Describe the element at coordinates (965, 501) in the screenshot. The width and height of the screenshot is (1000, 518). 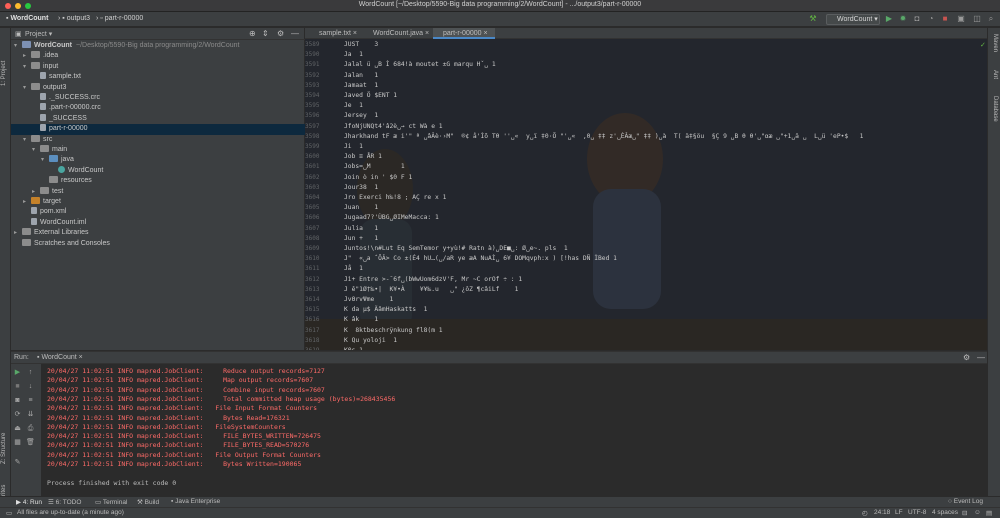
I see `event-log-tool-button: ○ Event Log` at that location.